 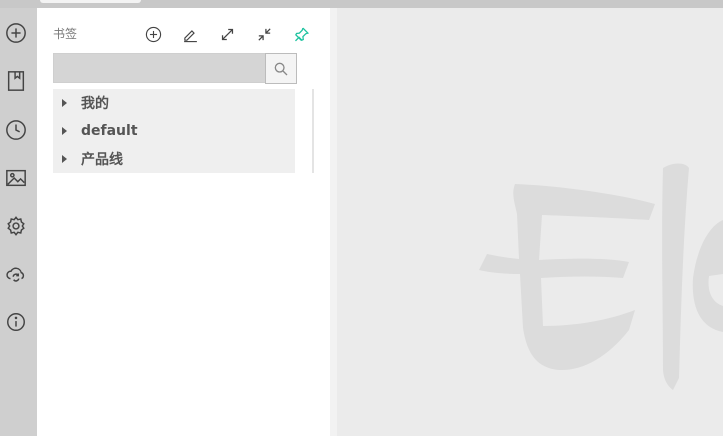 I want to click on bookmark-tree: 我的 default 产品线, so click(x=174, y=131).